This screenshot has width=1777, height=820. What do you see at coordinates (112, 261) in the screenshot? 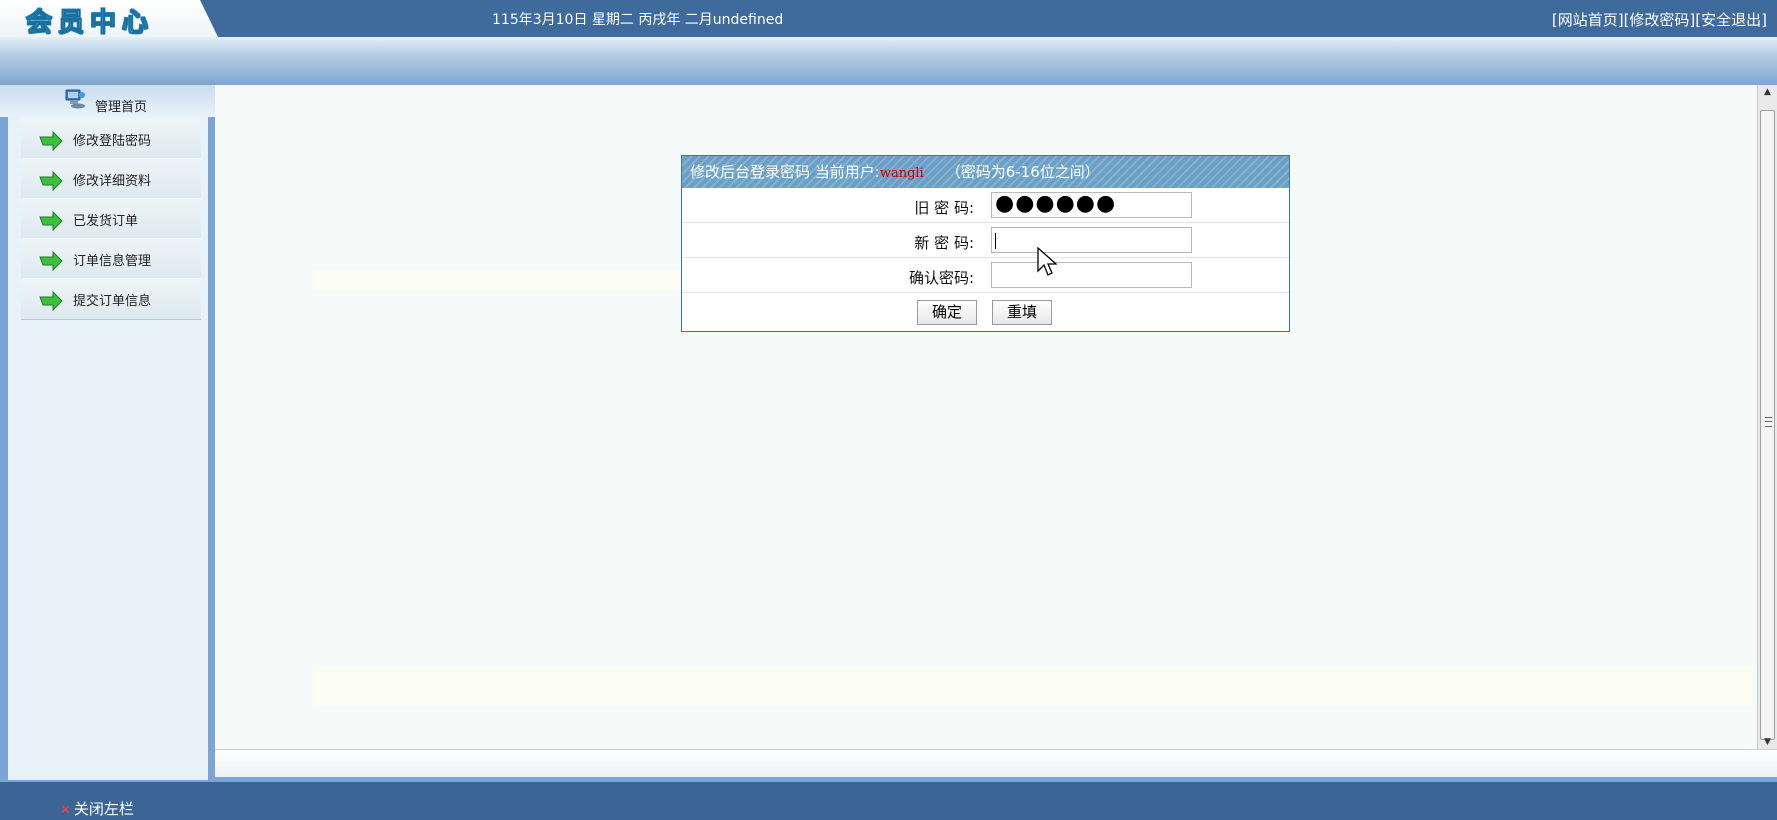
I see `sidebar-item-label: 订单信息管理` at bounding box center [112, 261].